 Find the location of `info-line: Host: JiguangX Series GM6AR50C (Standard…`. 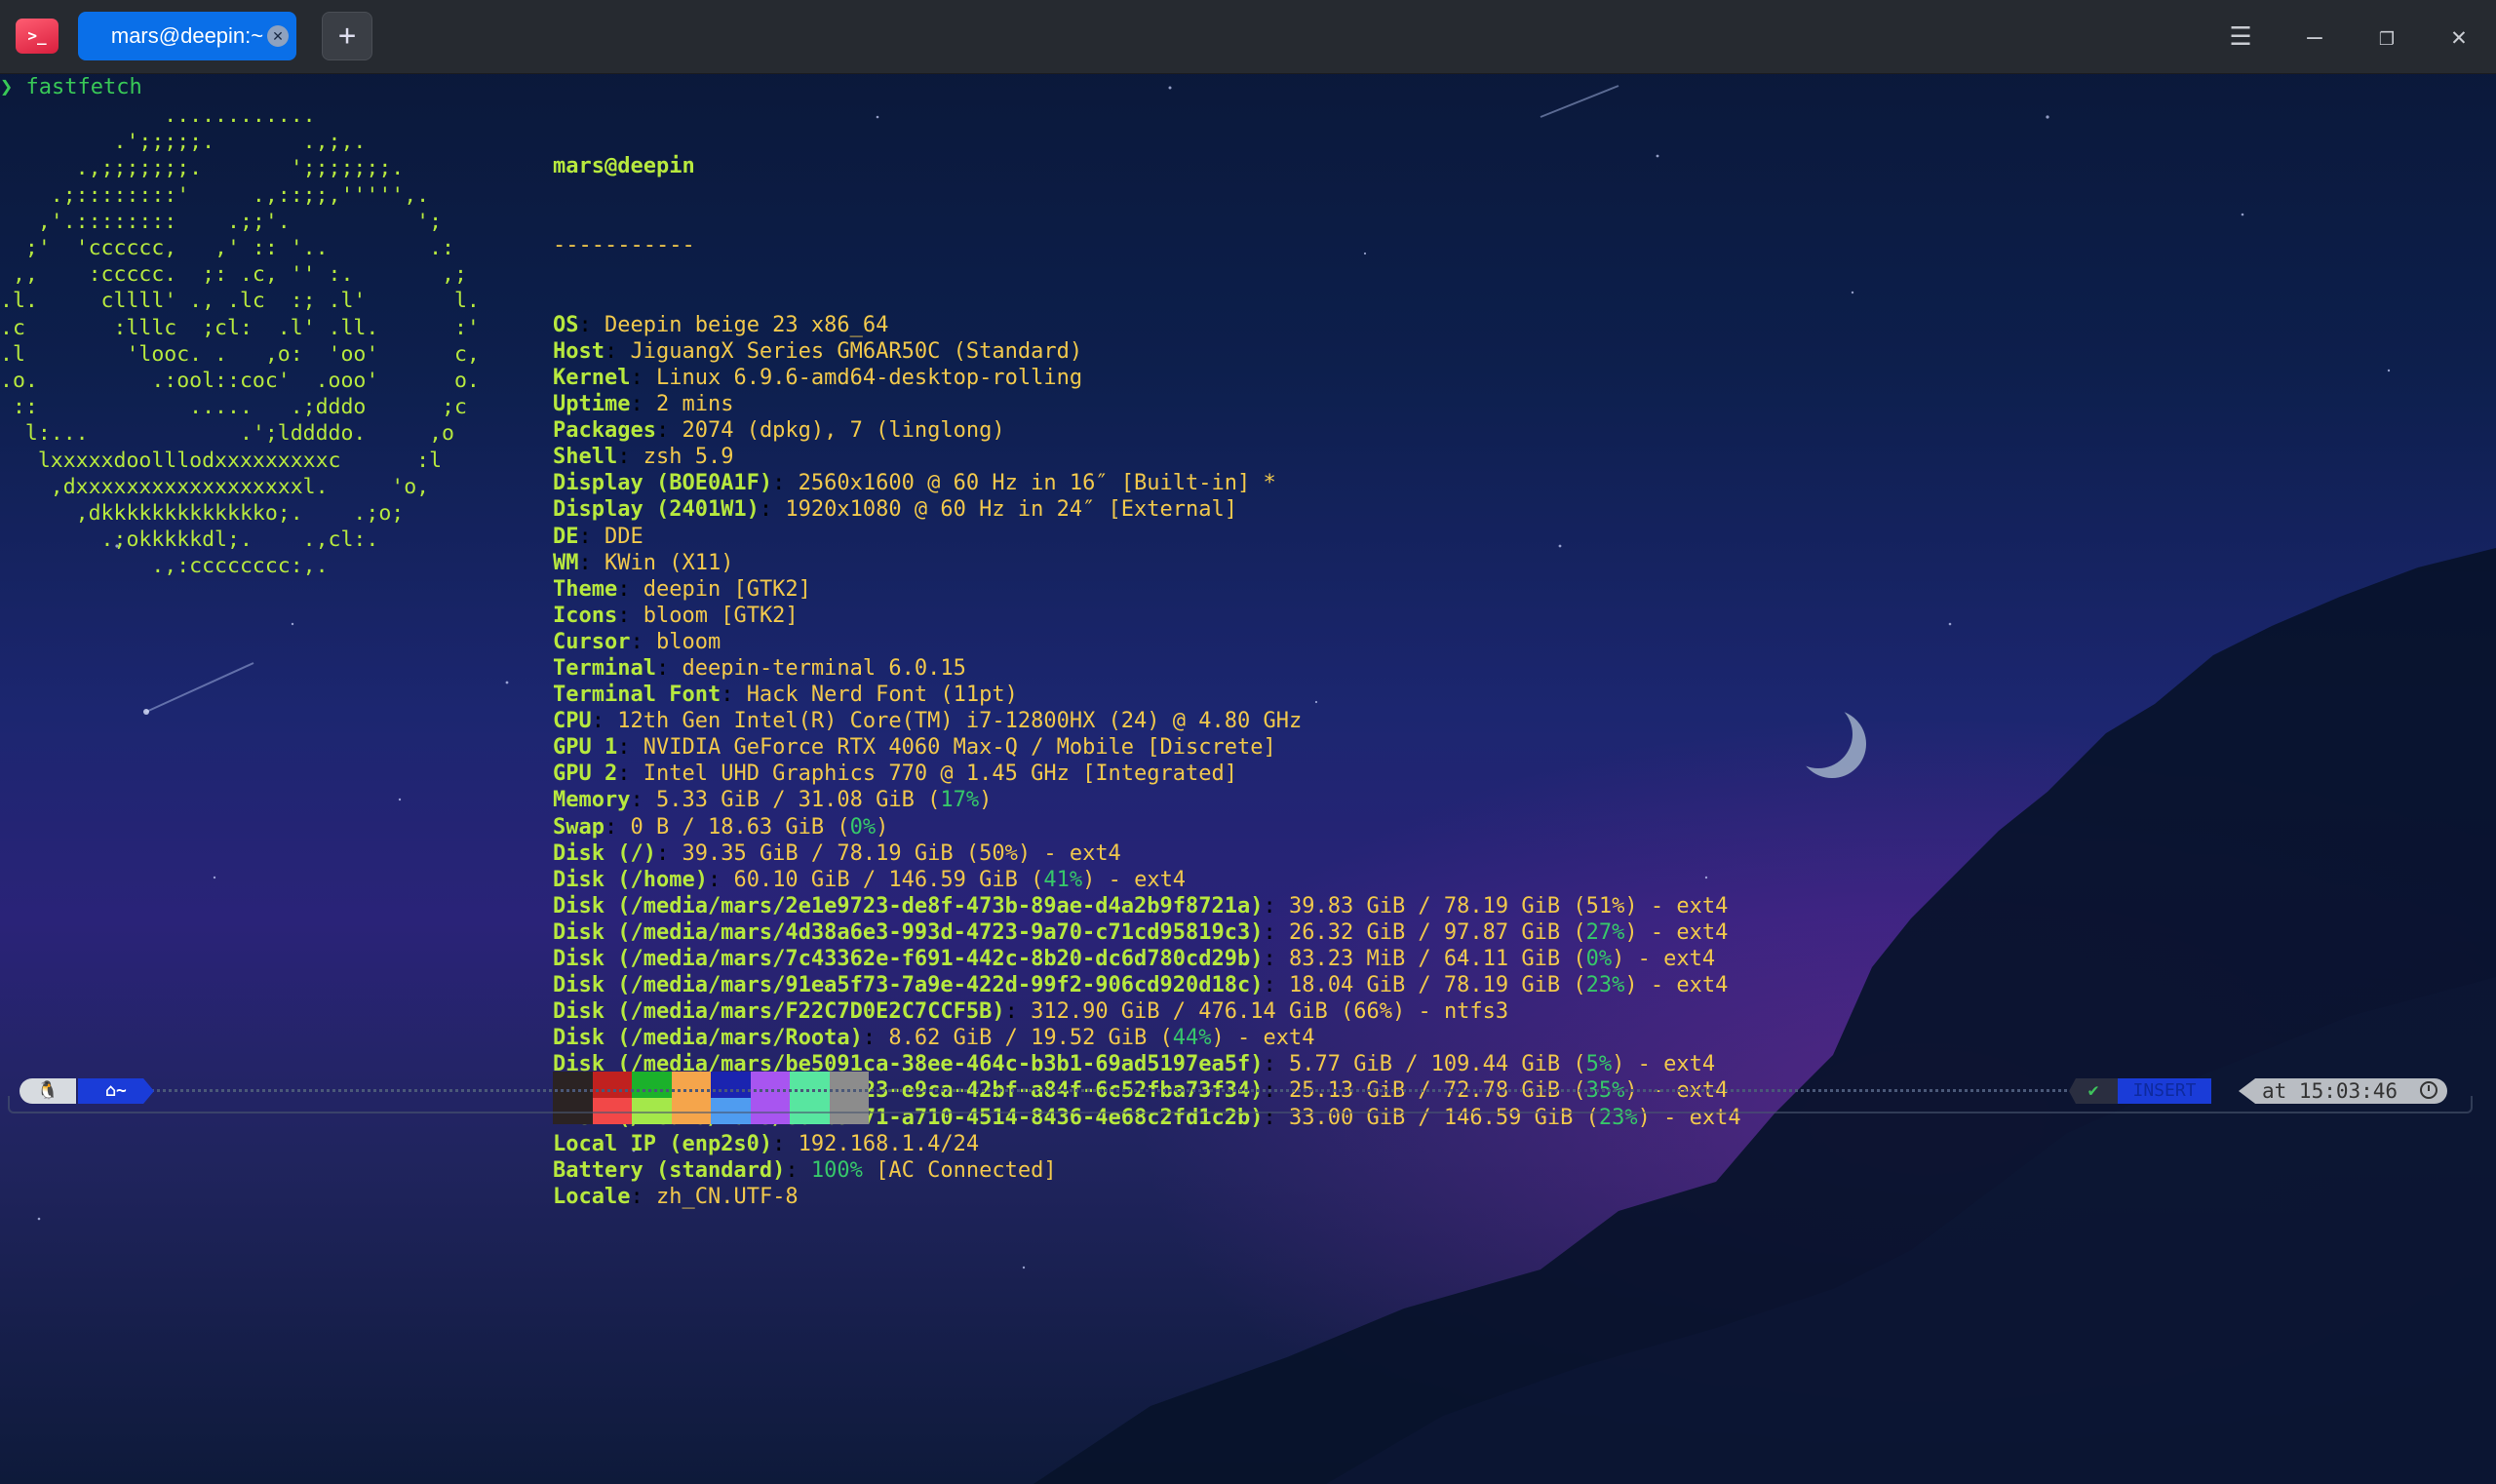

info-line: Host: JiguangX Series GM6AR50C (Standard… is located at coordinates (818, 351).